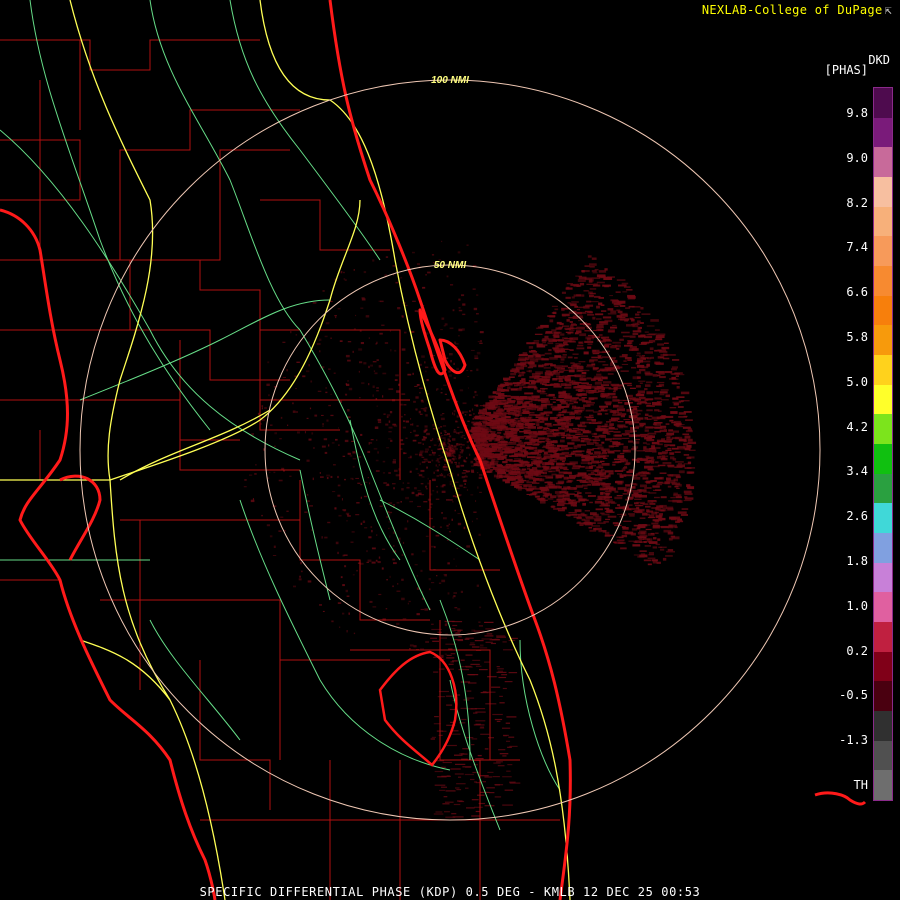 The height and width of the screenshot is (900, 900). Describe the element at coordinates (857, 292) in the screenshot. I see `color-scale-tick-label: 6.6` at that location.